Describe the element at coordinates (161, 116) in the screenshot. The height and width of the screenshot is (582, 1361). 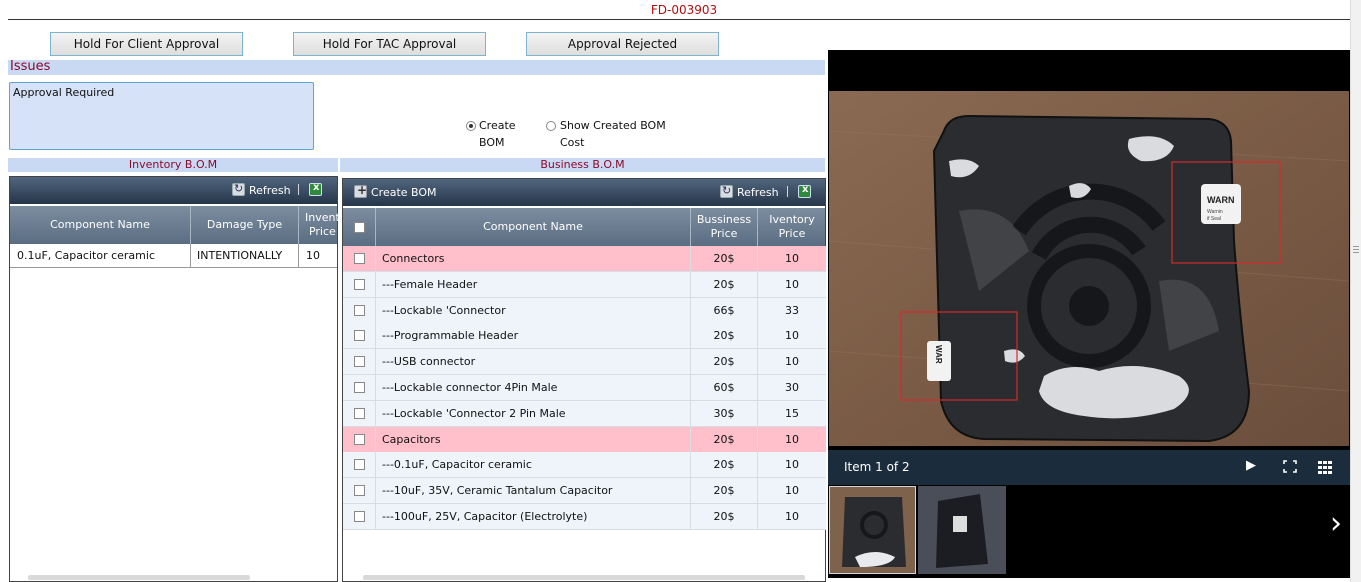
I see `issues-textarea: Approval Required` at that location.